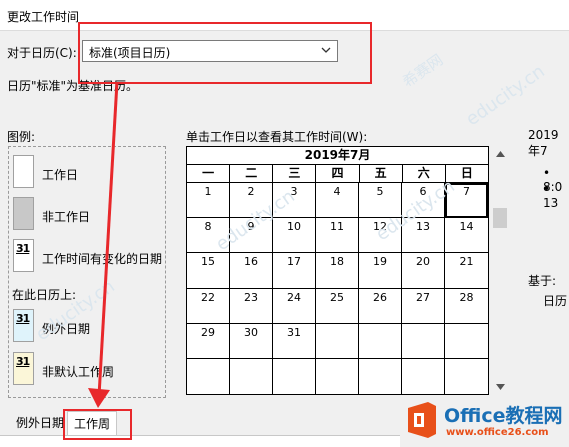 The height and width of the screenshot is (447, 569). What do you see at coordinates (337, 201) in the screenshot?
I see `calendar-day-cell: 4` at bounding box center [337, 201].